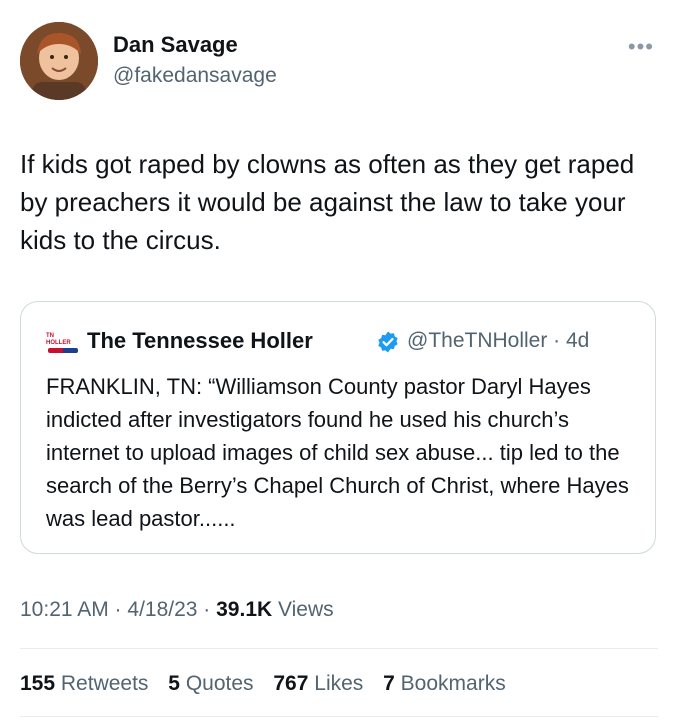 Image resolution: width=678 pixels, height=720 pixels. I want to click on tn-holler-logo-icon: TN HOLLER, so click(63, 343).